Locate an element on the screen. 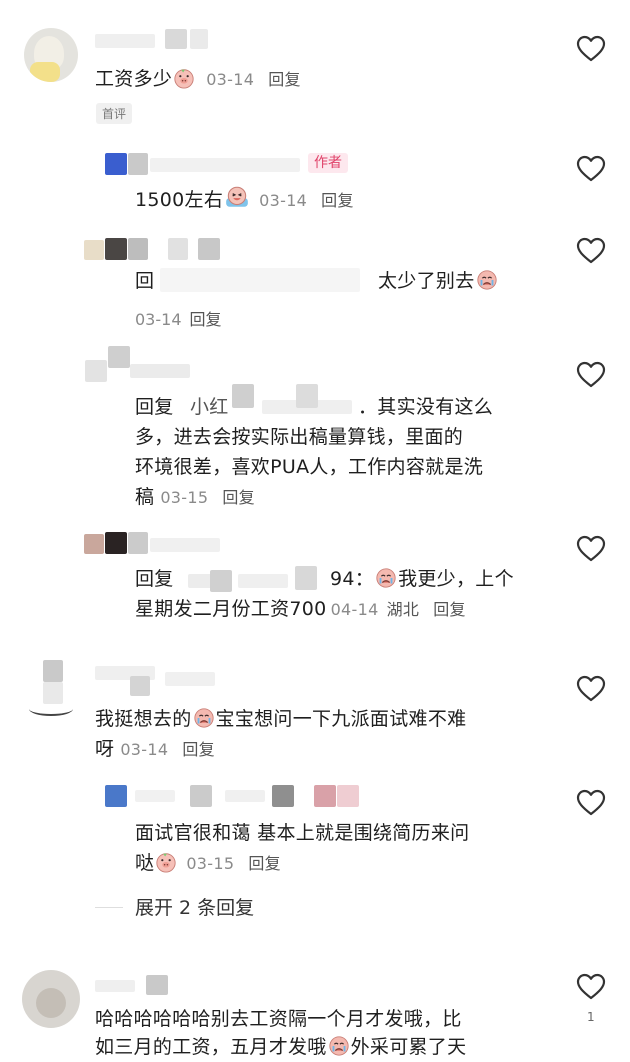 The width and height of the screenshot is (630, 1062). reply-text: ．其实没有这么 is located at coordinates (425, 407).